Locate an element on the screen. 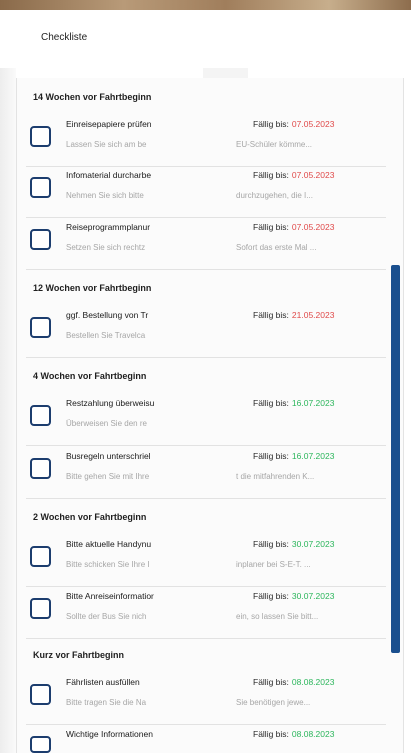  due-date-value: 21.05.2023 is located at coordinates (313, 315).